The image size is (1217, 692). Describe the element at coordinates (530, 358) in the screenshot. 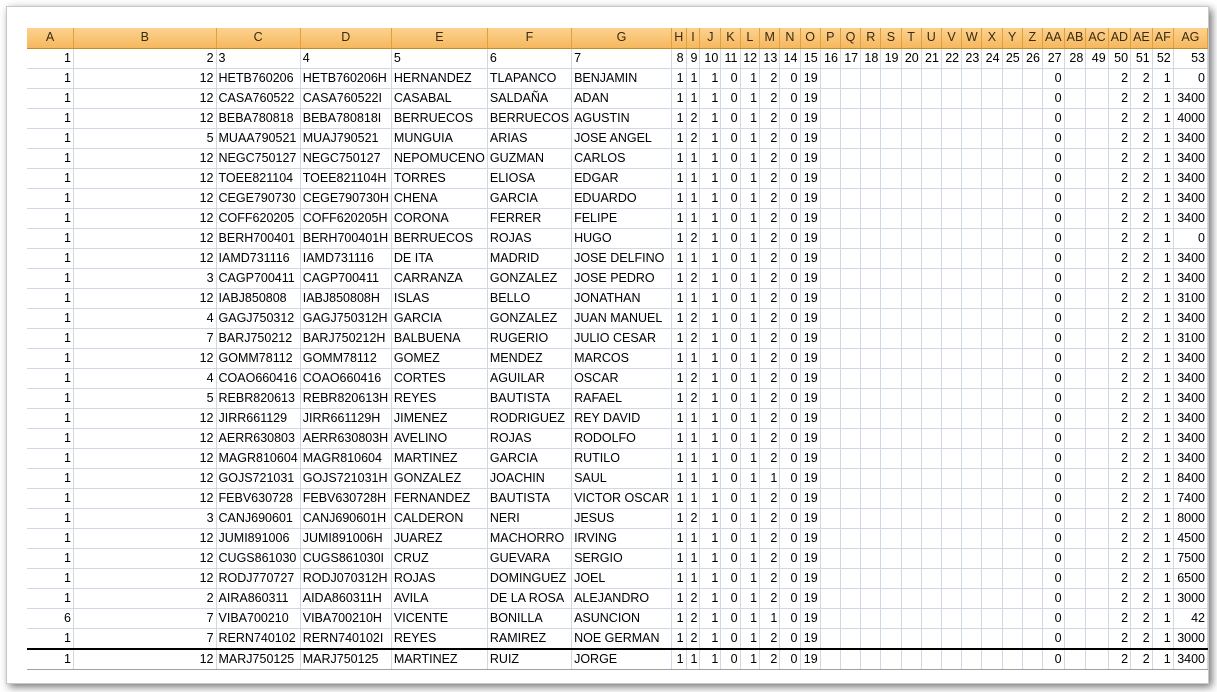

I see `cell: MENDEZ` at that location.